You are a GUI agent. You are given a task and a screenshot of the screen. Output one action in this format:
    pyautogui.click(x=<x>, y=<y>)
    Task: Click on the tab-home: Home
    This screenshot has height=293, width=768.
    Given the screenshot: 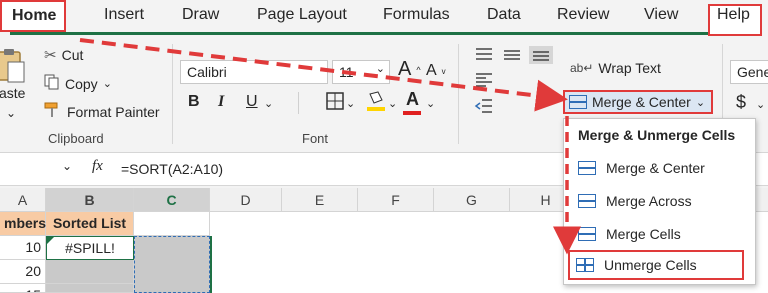 What is the action you would take?
    pyautogui.click(x=379, y=17)
    